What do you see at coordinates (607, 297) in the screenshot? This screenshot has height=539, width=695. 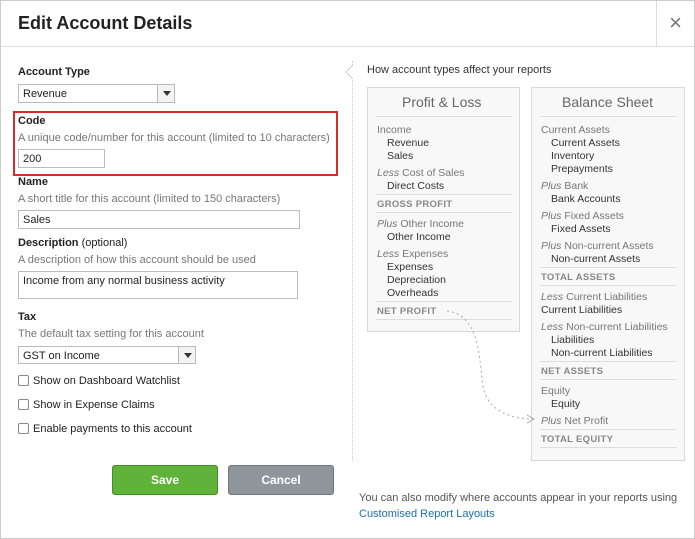 I see `bs-cl-head-text: Current Liabilities` at bounding box center [607, 297].